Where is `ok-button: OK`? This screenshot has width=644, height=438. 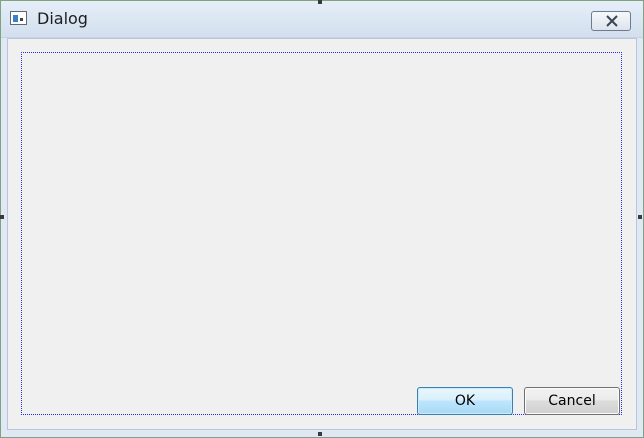 ok-button: OK is located at coordinates (465, 401).